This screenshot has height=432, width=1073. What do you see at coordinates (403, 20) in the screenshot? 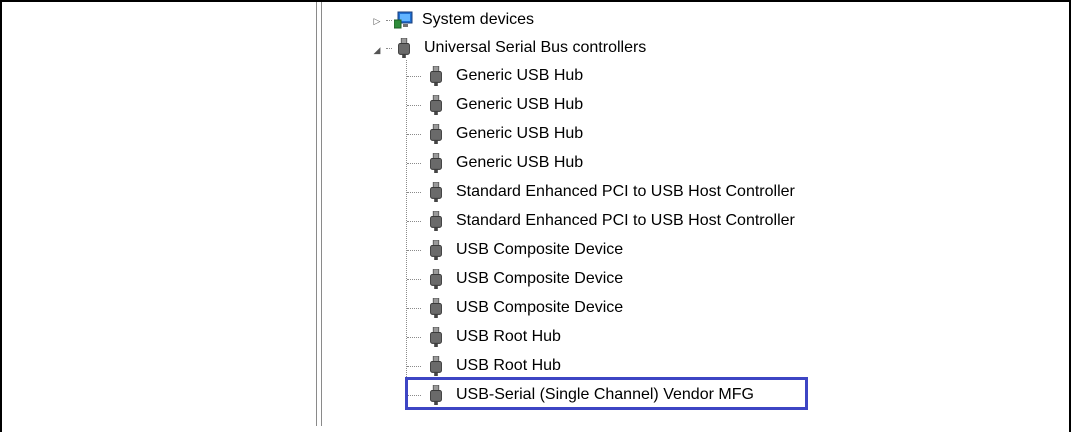
I see `computer-chip-icon` at bounding box center [403, 20].